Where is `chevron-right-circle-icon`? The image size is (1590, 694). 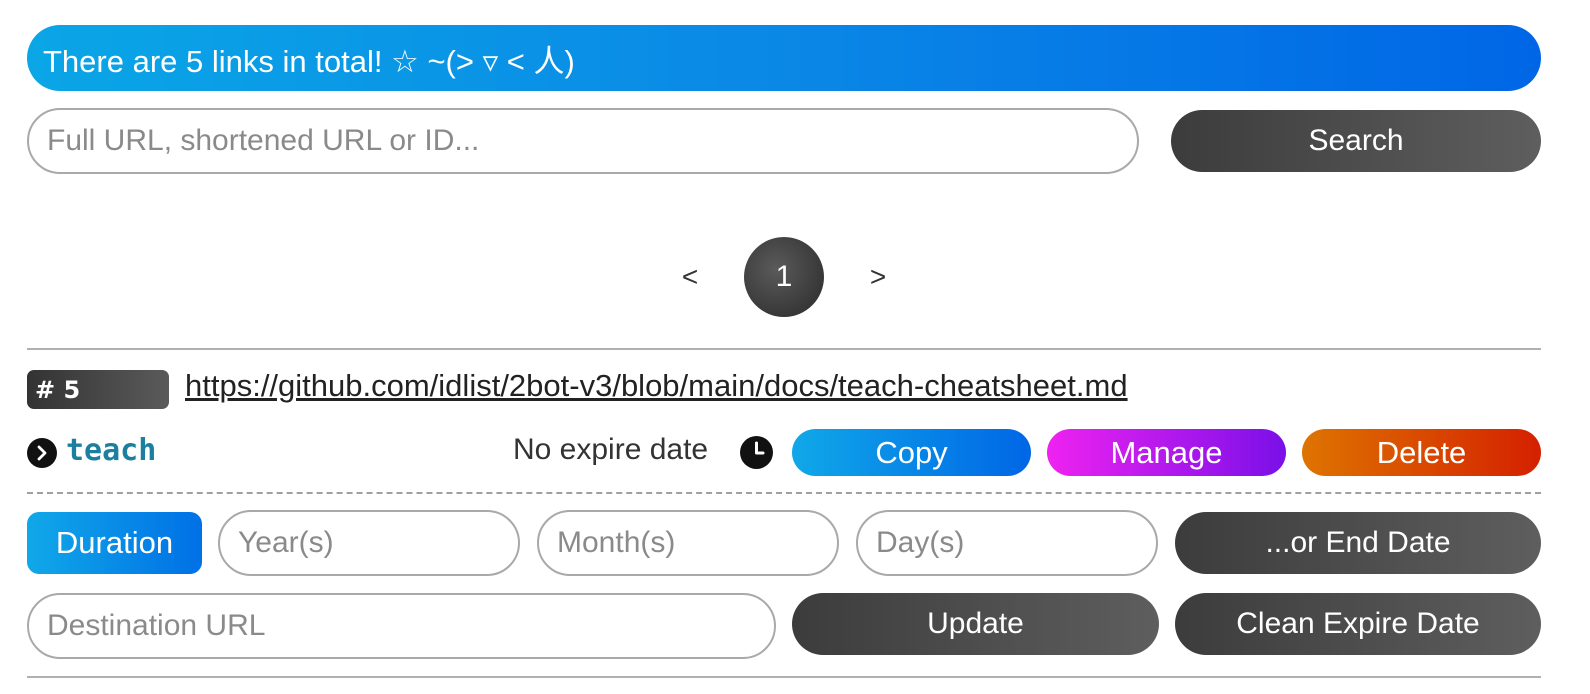
chevron-right-circle-icon is located at coordinates (42, 453).